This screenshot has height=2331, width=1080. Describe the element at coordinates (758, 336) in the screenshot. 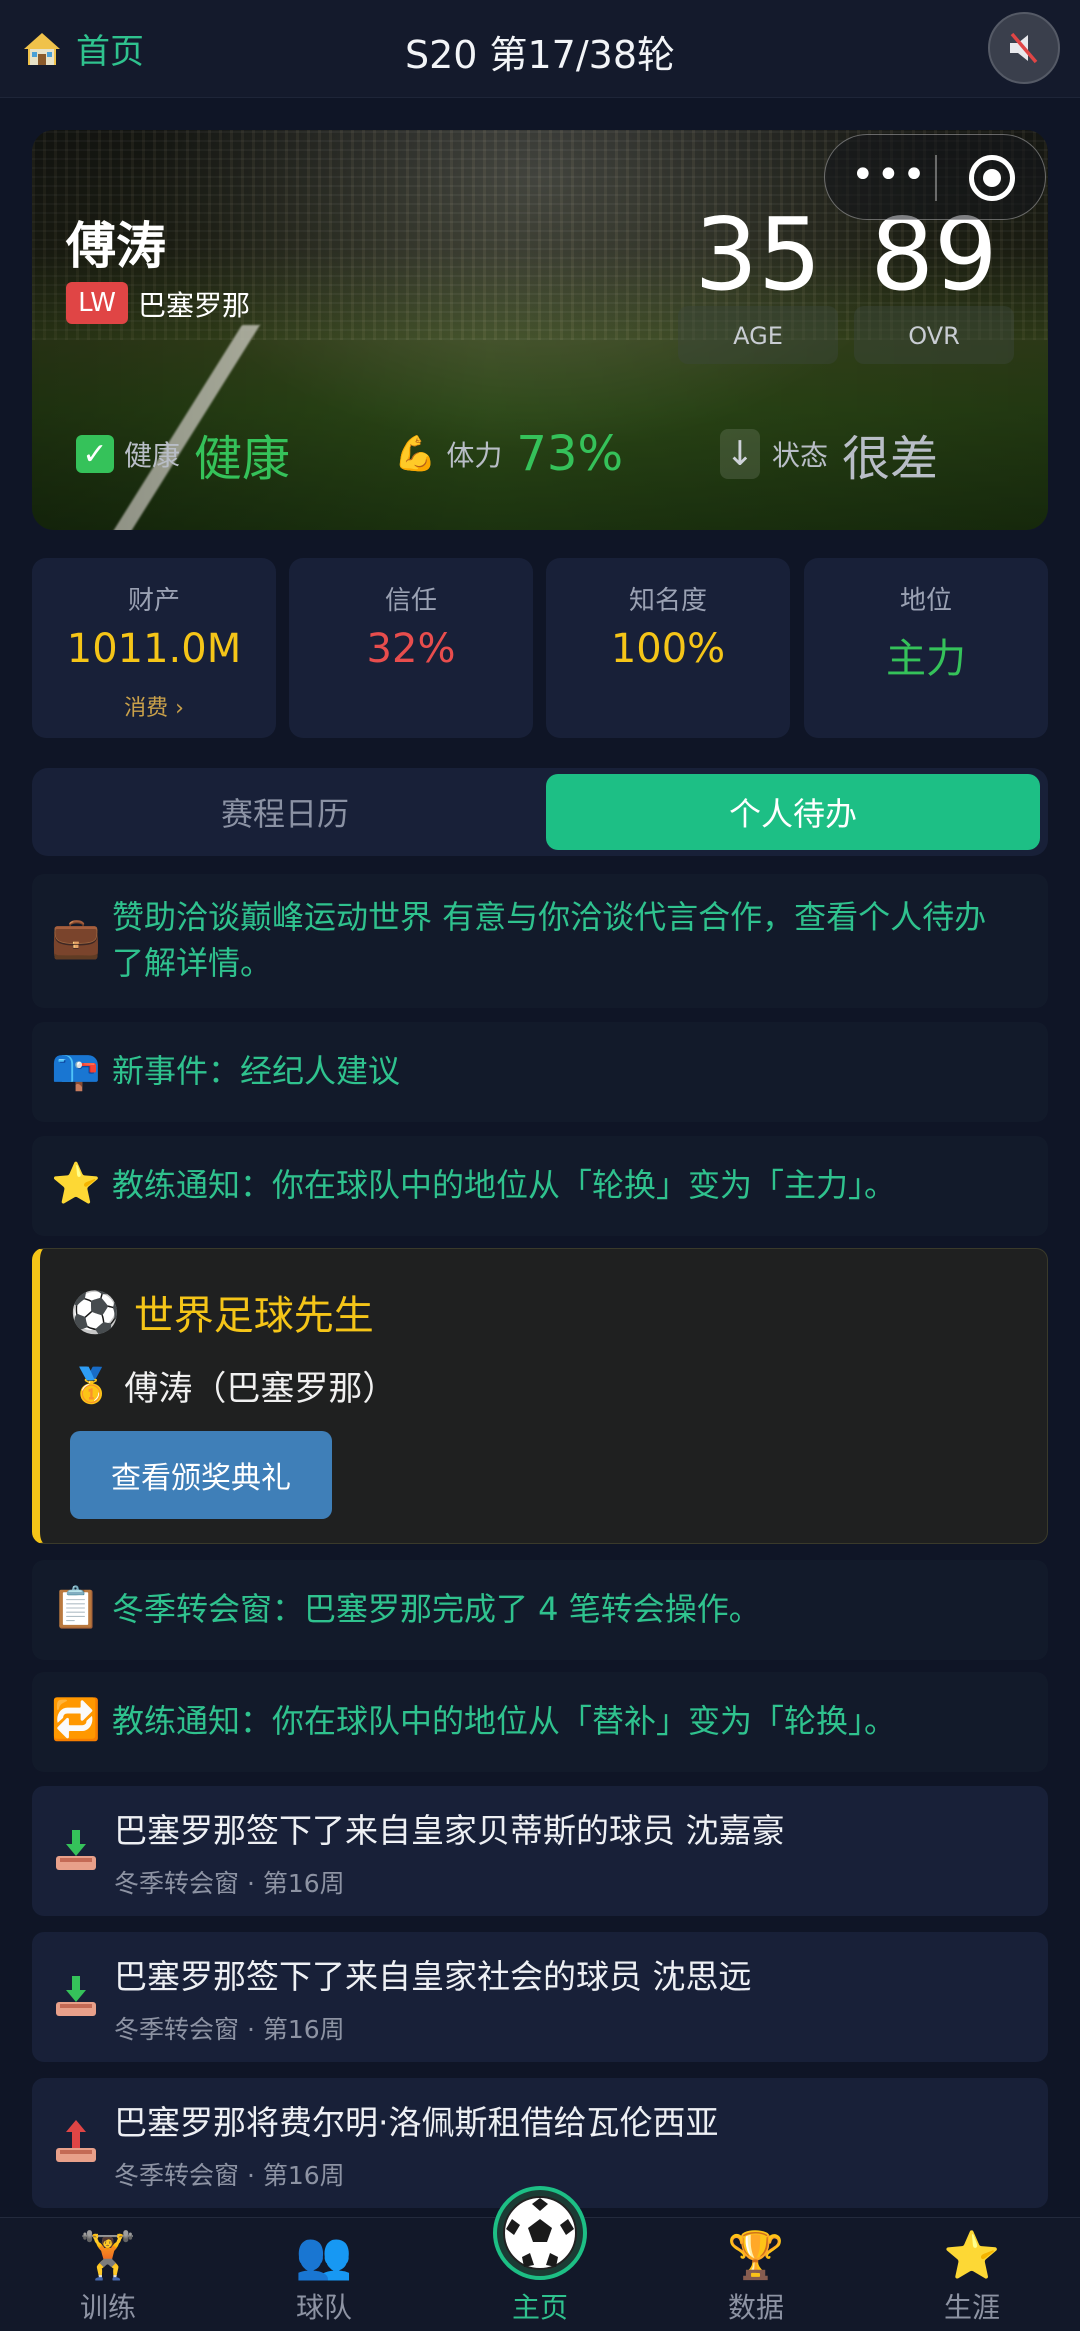

I see `age-label: AGE` at that location.